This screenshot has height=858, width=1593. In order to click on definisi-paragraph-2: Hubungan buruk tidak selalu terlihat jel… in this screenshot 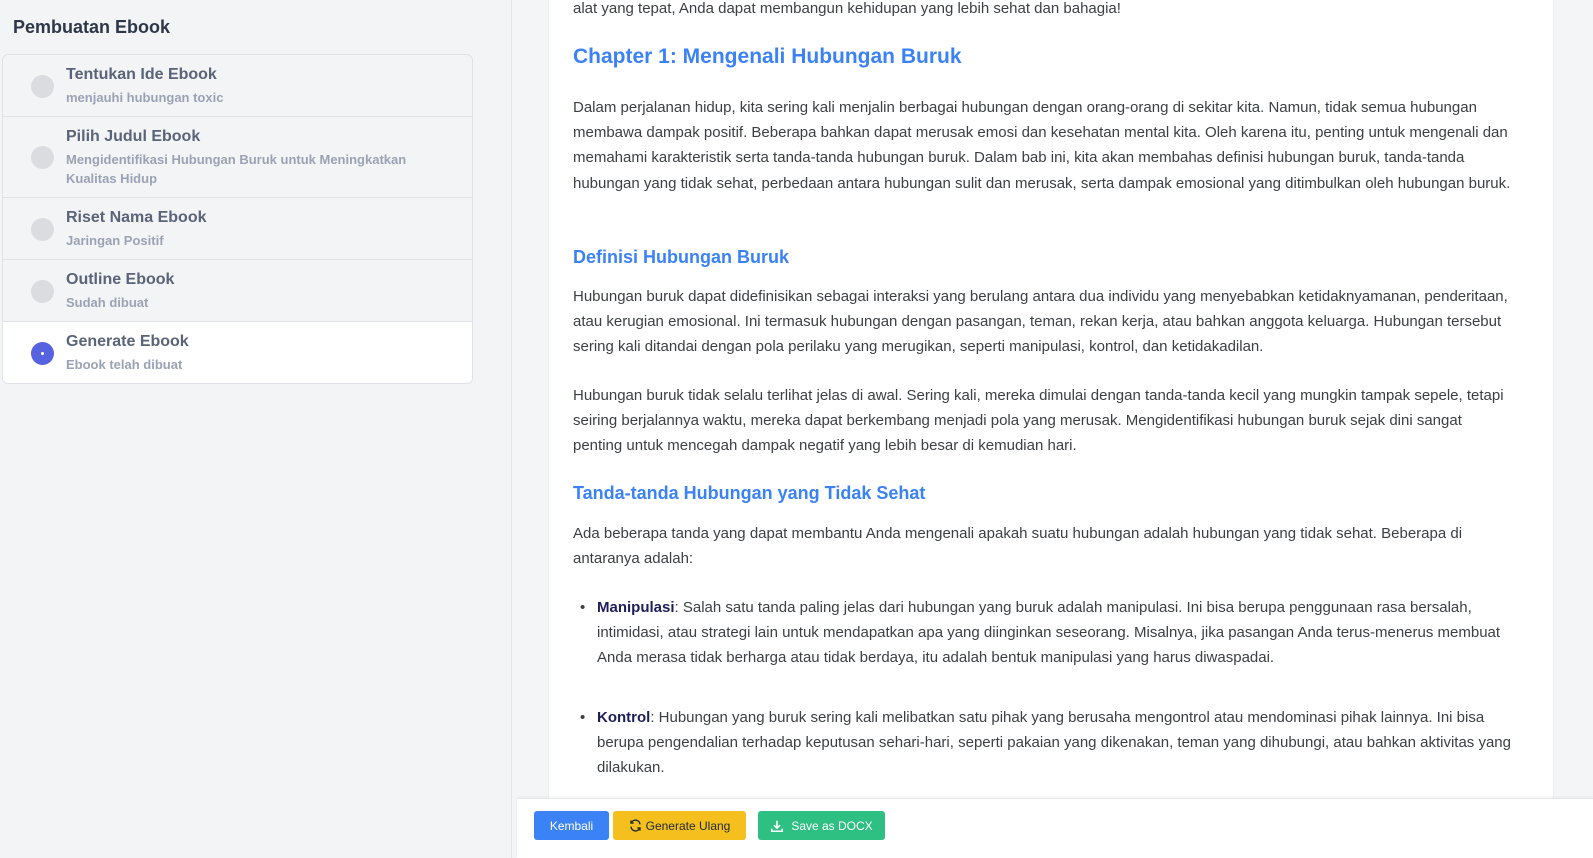, I will do `click(1038, 421)`.